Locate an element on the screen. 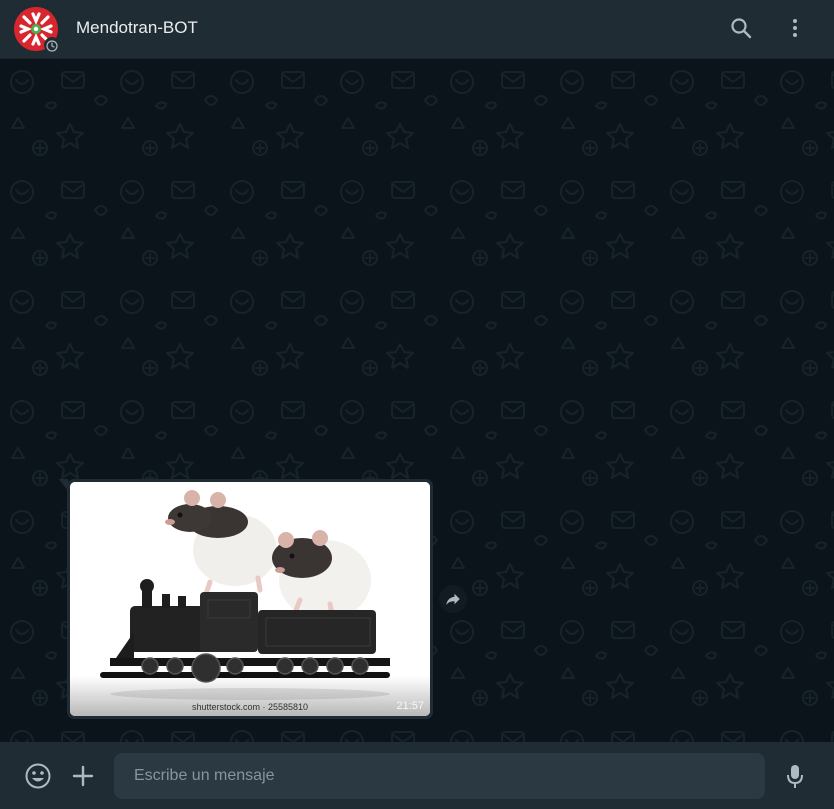  attach-button is located at coordinates (83, 776).